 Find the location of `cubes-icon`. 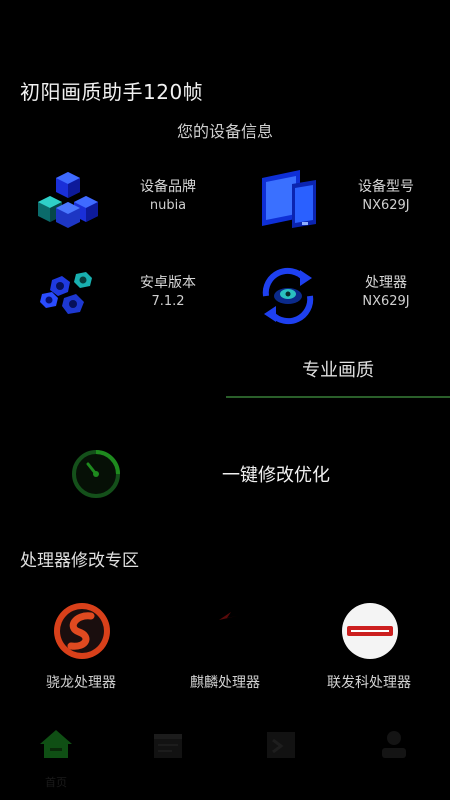

cubes-icon is located at coordinates (68, 200).